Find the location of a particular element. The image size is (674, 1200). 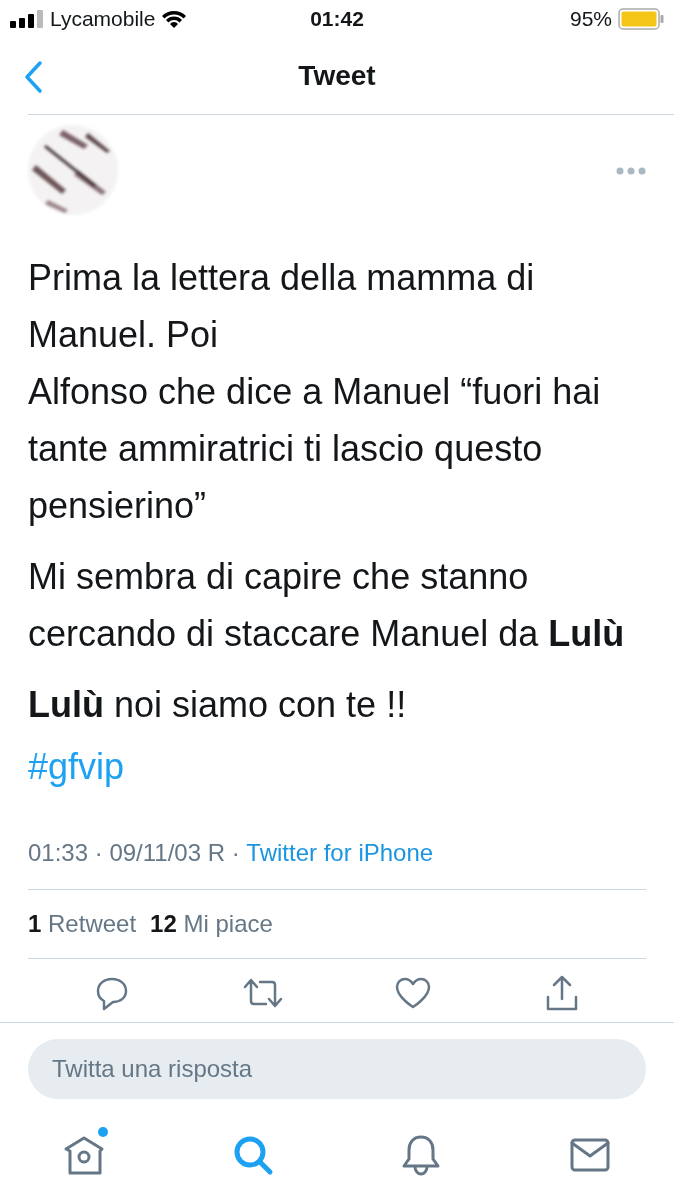

tweet-text: Lulù noi siamo con te !! is located at coordinates (218, 705).